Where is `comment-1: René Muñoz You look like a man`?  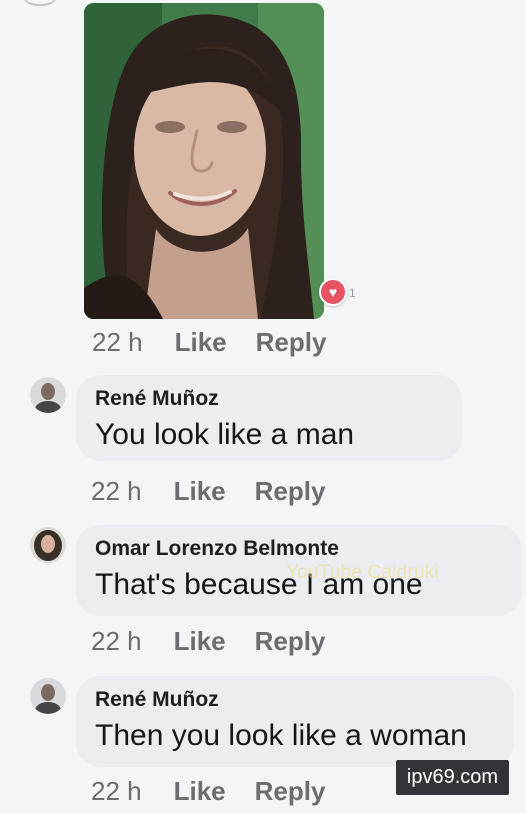
comment-1: René Muñoz You look like a man is located at coordinates (246, 418).